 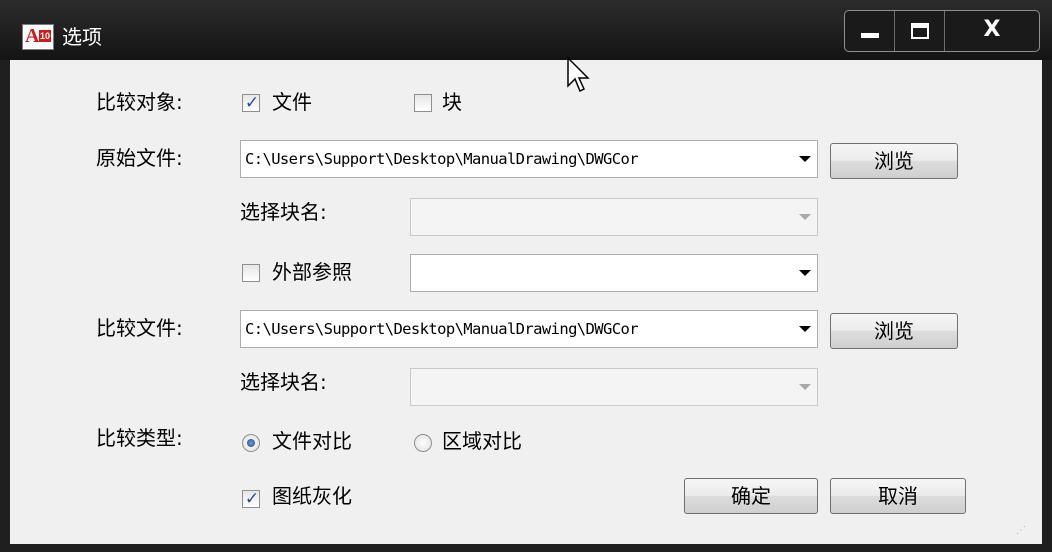 What do you see at coordinates (614, 387) in the screenshot?
I see `compare-block-combo` at bounding box center [614, 387].